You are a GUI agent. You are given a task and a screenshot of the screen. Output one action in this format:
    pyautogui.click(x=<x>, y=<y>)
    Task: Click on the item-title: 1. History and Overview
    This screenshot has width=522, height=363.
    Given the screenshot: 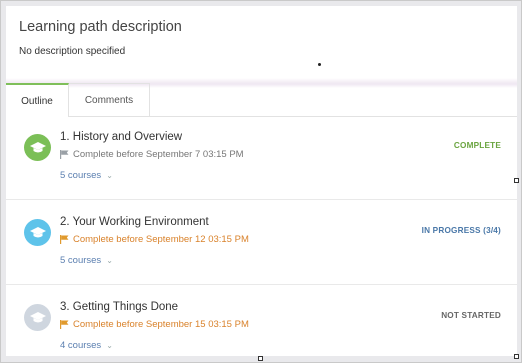 What is the action you would take?
    pyautogui.click(x=121, y=137)
    